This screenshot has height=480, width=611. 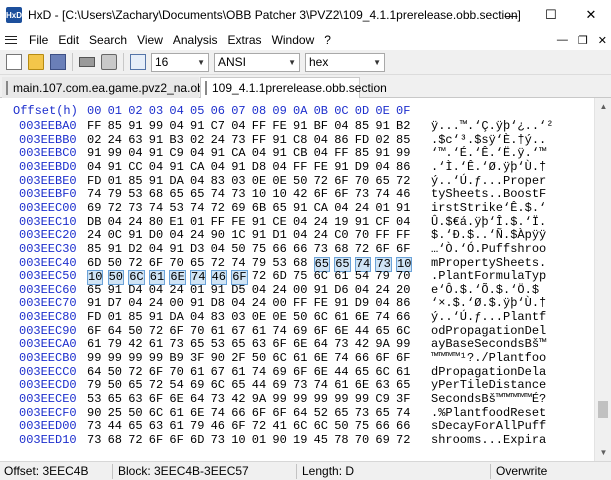 I want to click on ascii-text: shrooms...Expira, so click(x=488, y=440).